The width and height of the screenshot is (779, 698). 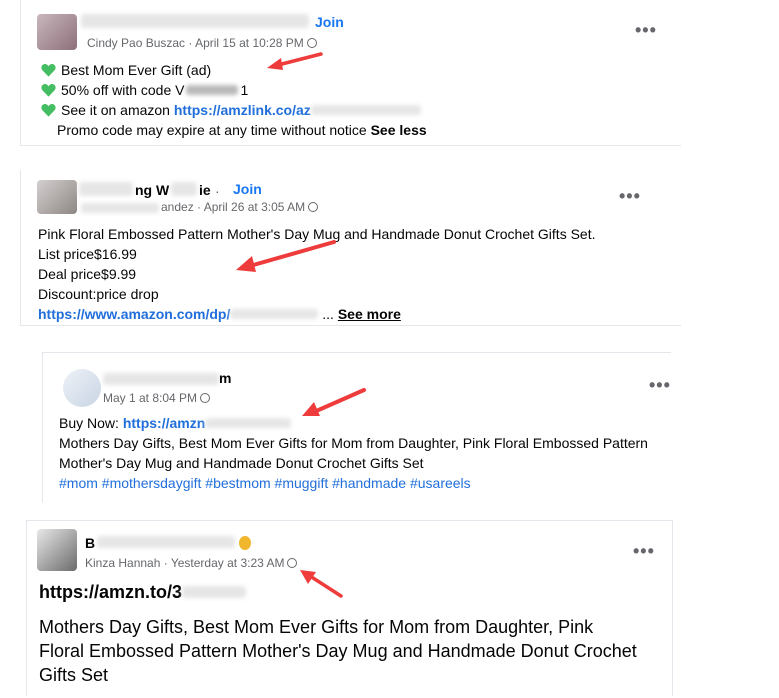 What do you see at coordinates (249, 43) in the screenshot?
I see `post-time: April 15 at 10:28 PM` at bounding box center [249, 43].